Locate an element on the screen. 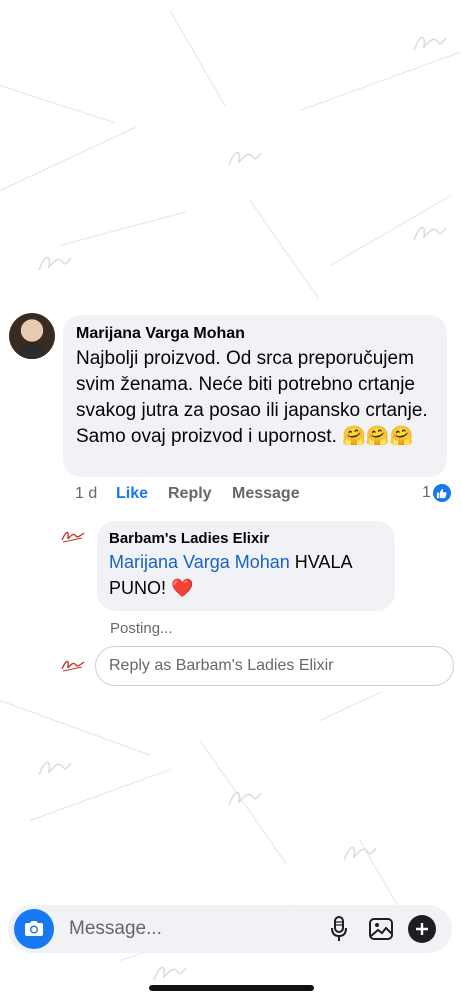  reply-input: Reply as Barbam's Ladies Elixir is located at coordinates (274, 666).